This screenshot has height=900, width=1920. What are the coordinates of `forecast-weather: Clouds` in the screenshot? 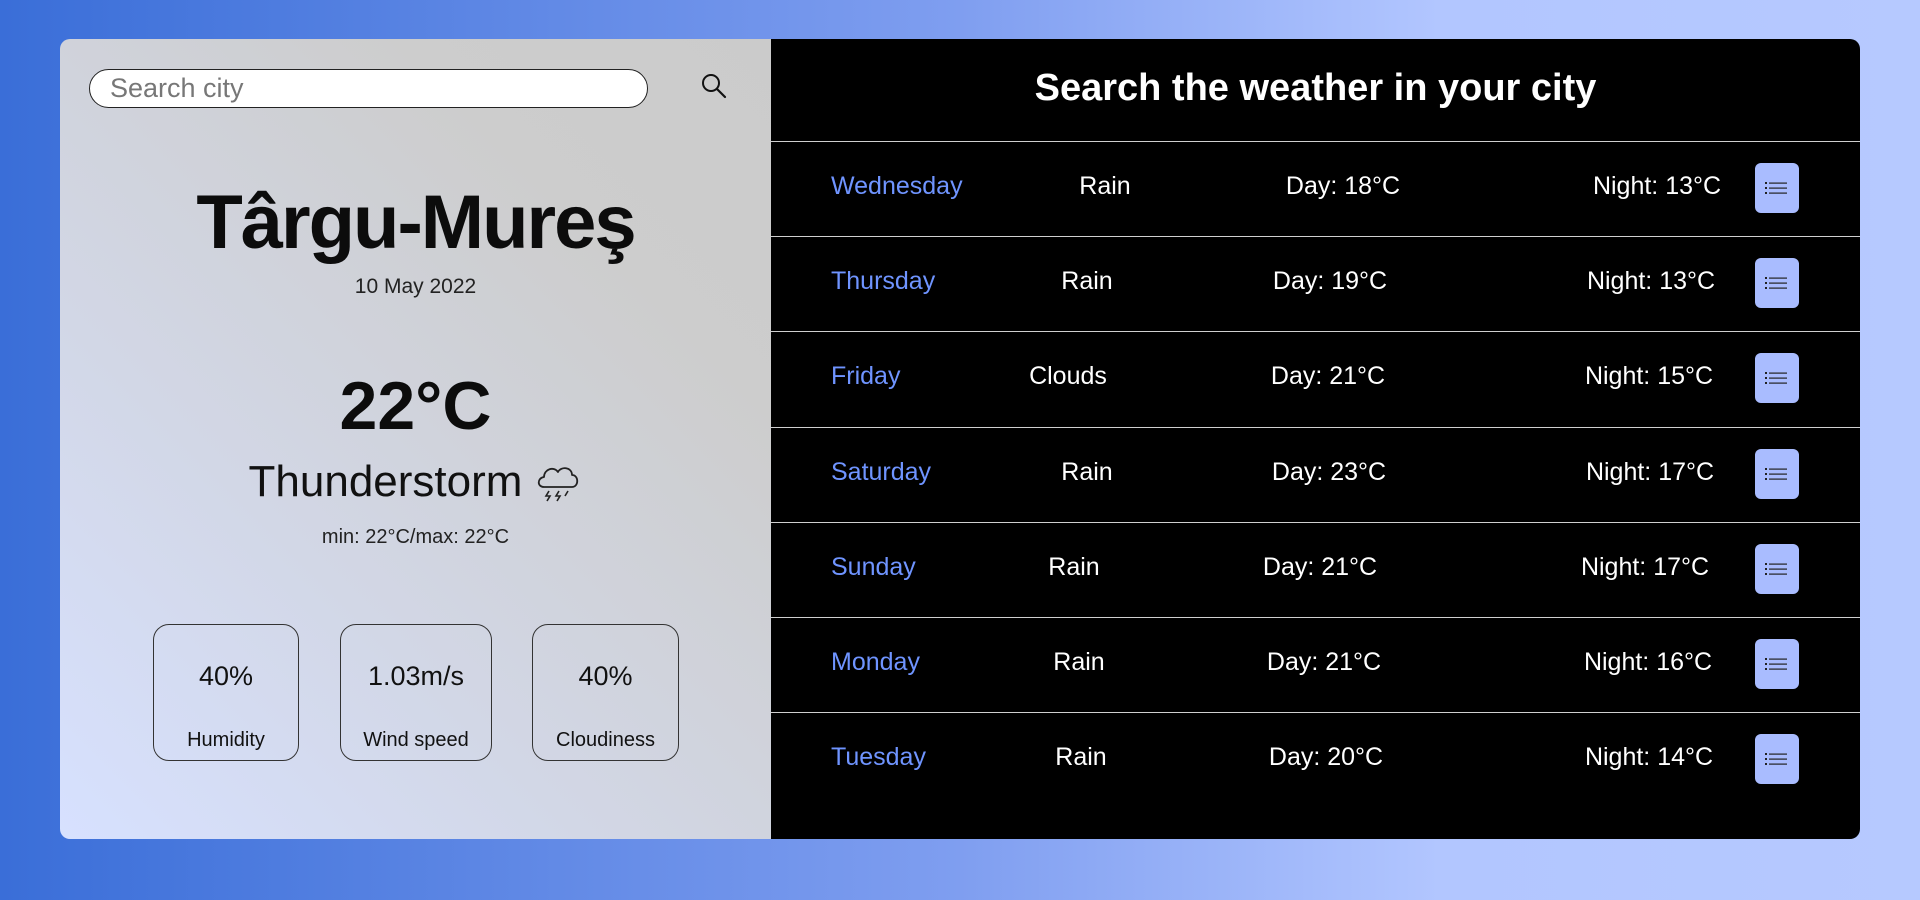 It's located at (1068, 376).